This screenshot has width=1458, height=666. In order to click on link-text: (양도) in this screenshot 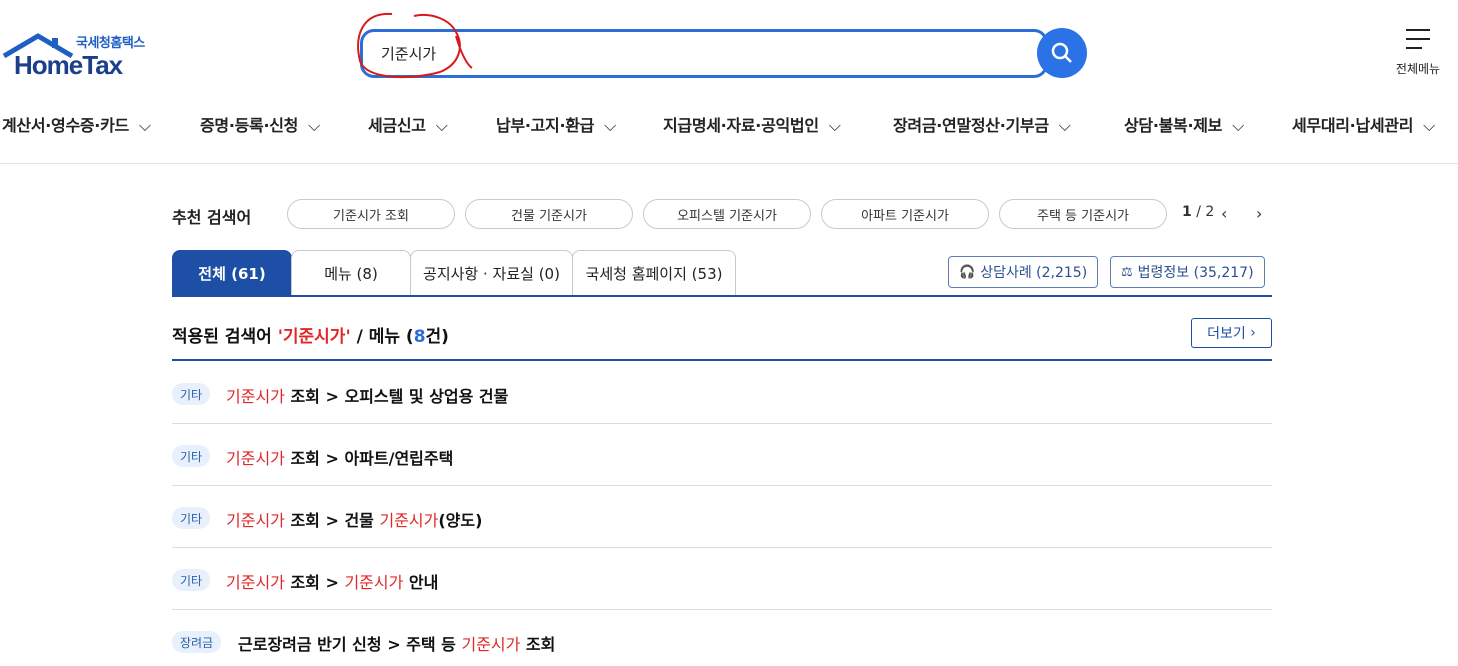, I will do `click(460, 520)`.